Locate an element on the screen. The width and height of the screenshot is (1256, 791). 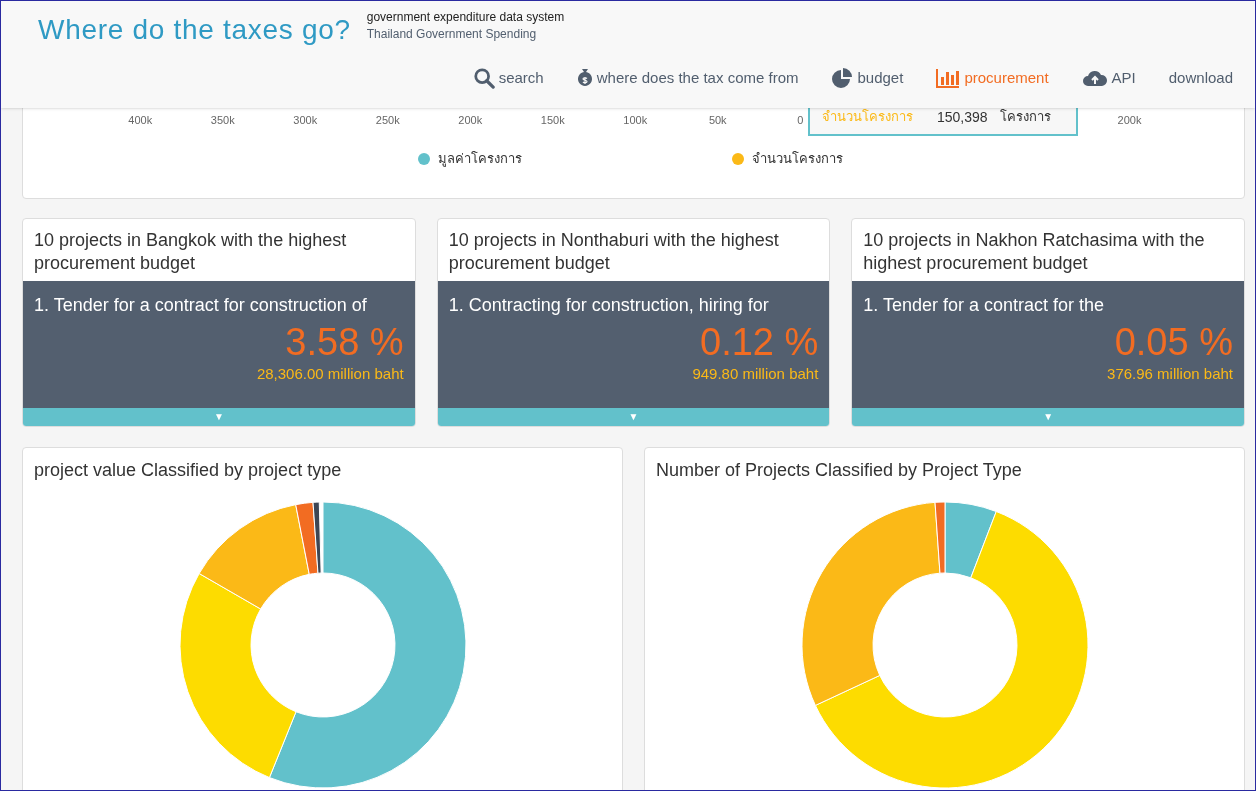
axis-tick-label: 100k is located at coordinates (635, 120).